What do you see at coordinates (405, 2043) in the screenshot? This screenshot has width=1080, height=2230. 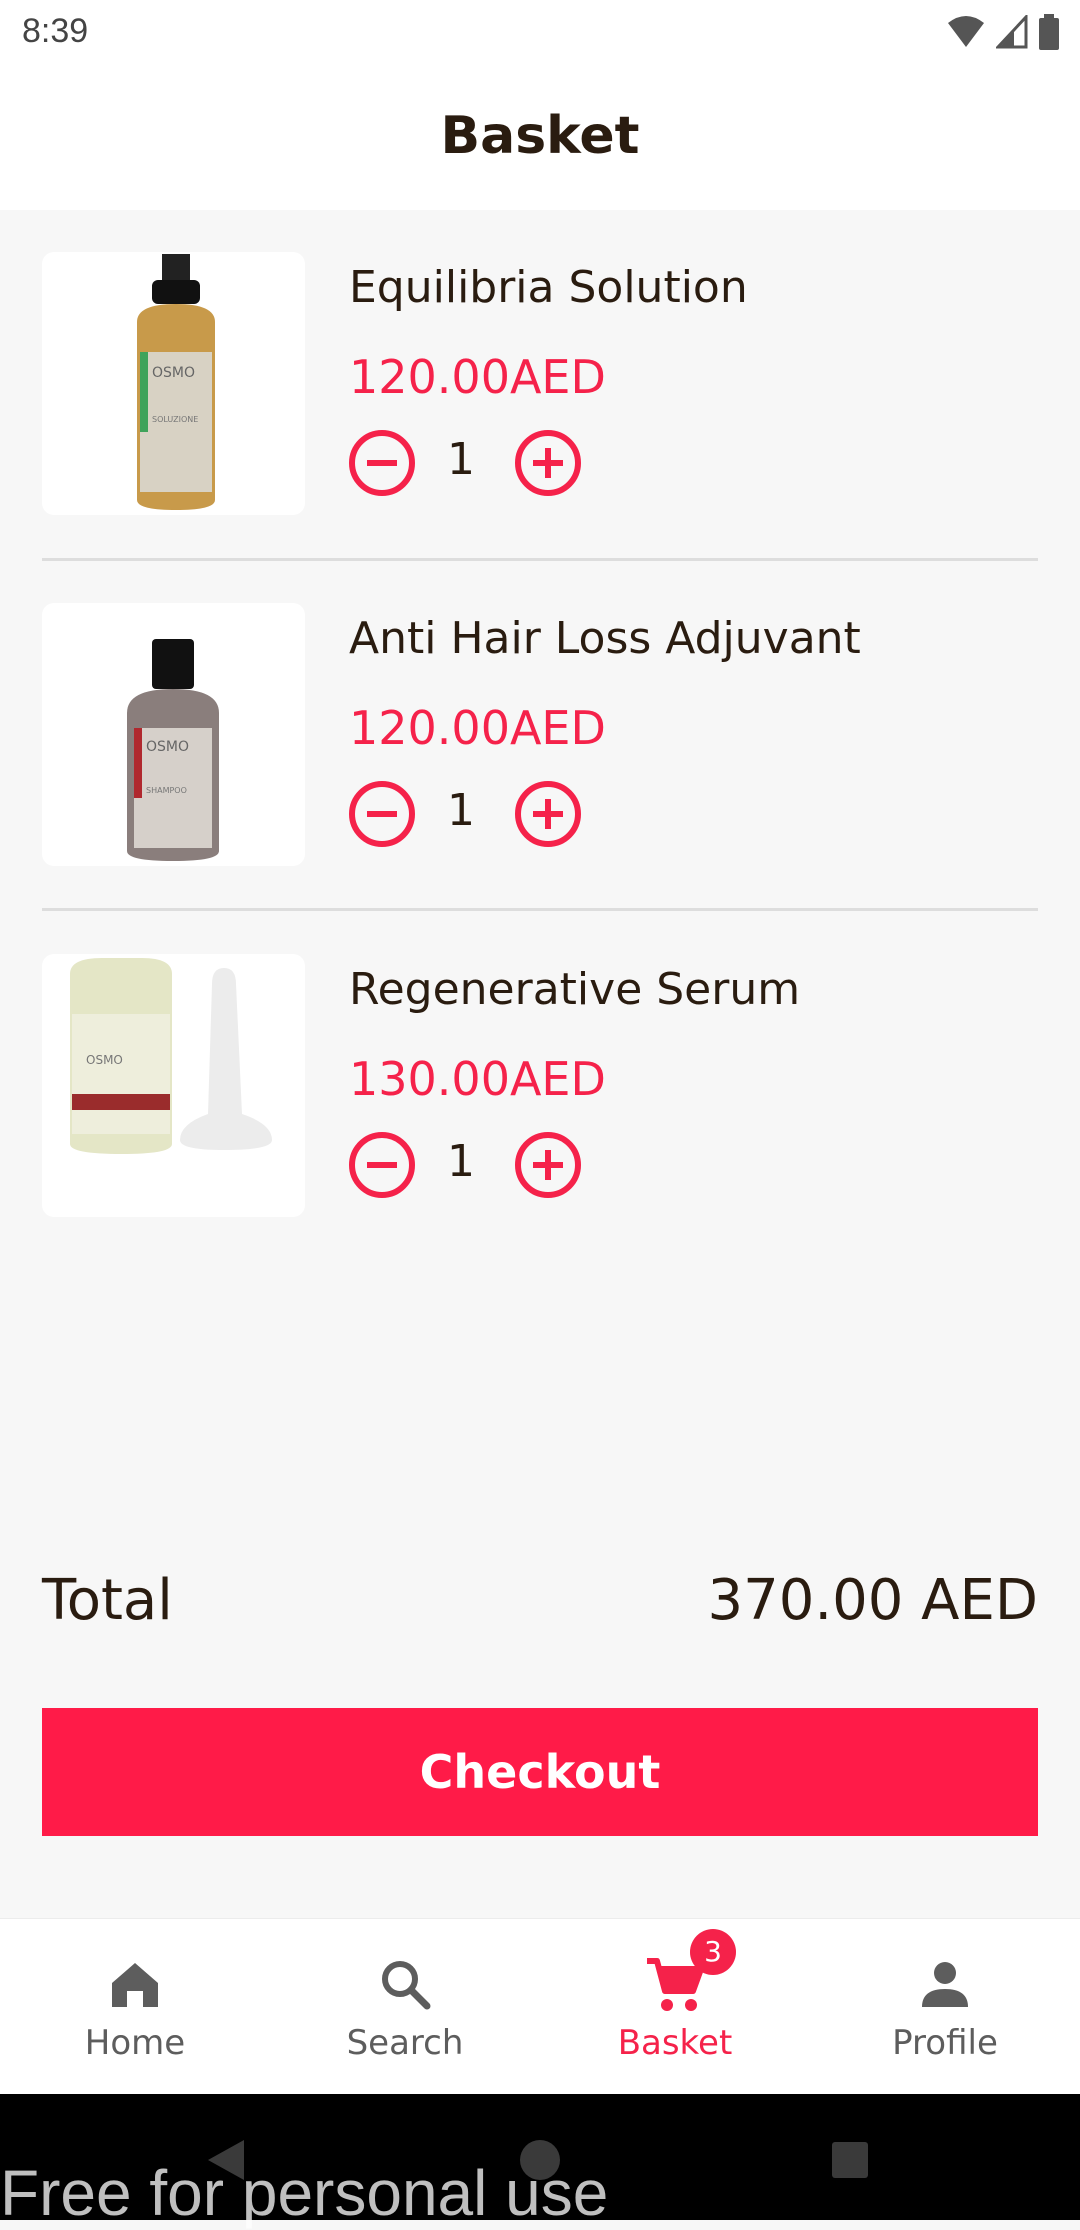 I see `nav-search-label: Search` at bounding box center [405, 2043].